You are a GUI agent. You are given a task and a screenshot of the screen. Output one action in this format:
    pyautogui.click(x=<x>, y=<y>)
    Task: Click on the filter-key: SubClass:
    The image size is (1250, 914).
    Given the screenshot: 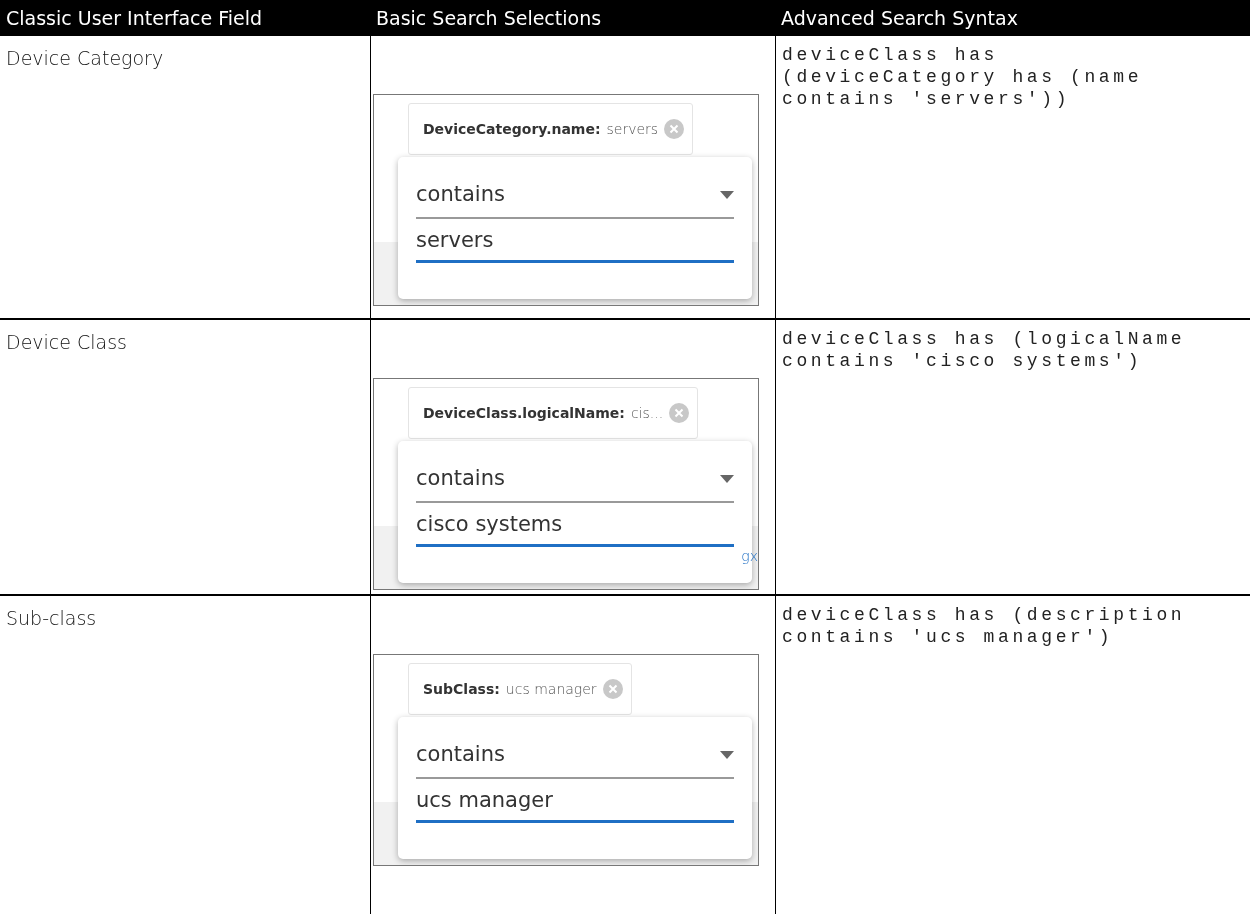 What is the action you would take?
    pyautogui.click(x=461, y=689)
    